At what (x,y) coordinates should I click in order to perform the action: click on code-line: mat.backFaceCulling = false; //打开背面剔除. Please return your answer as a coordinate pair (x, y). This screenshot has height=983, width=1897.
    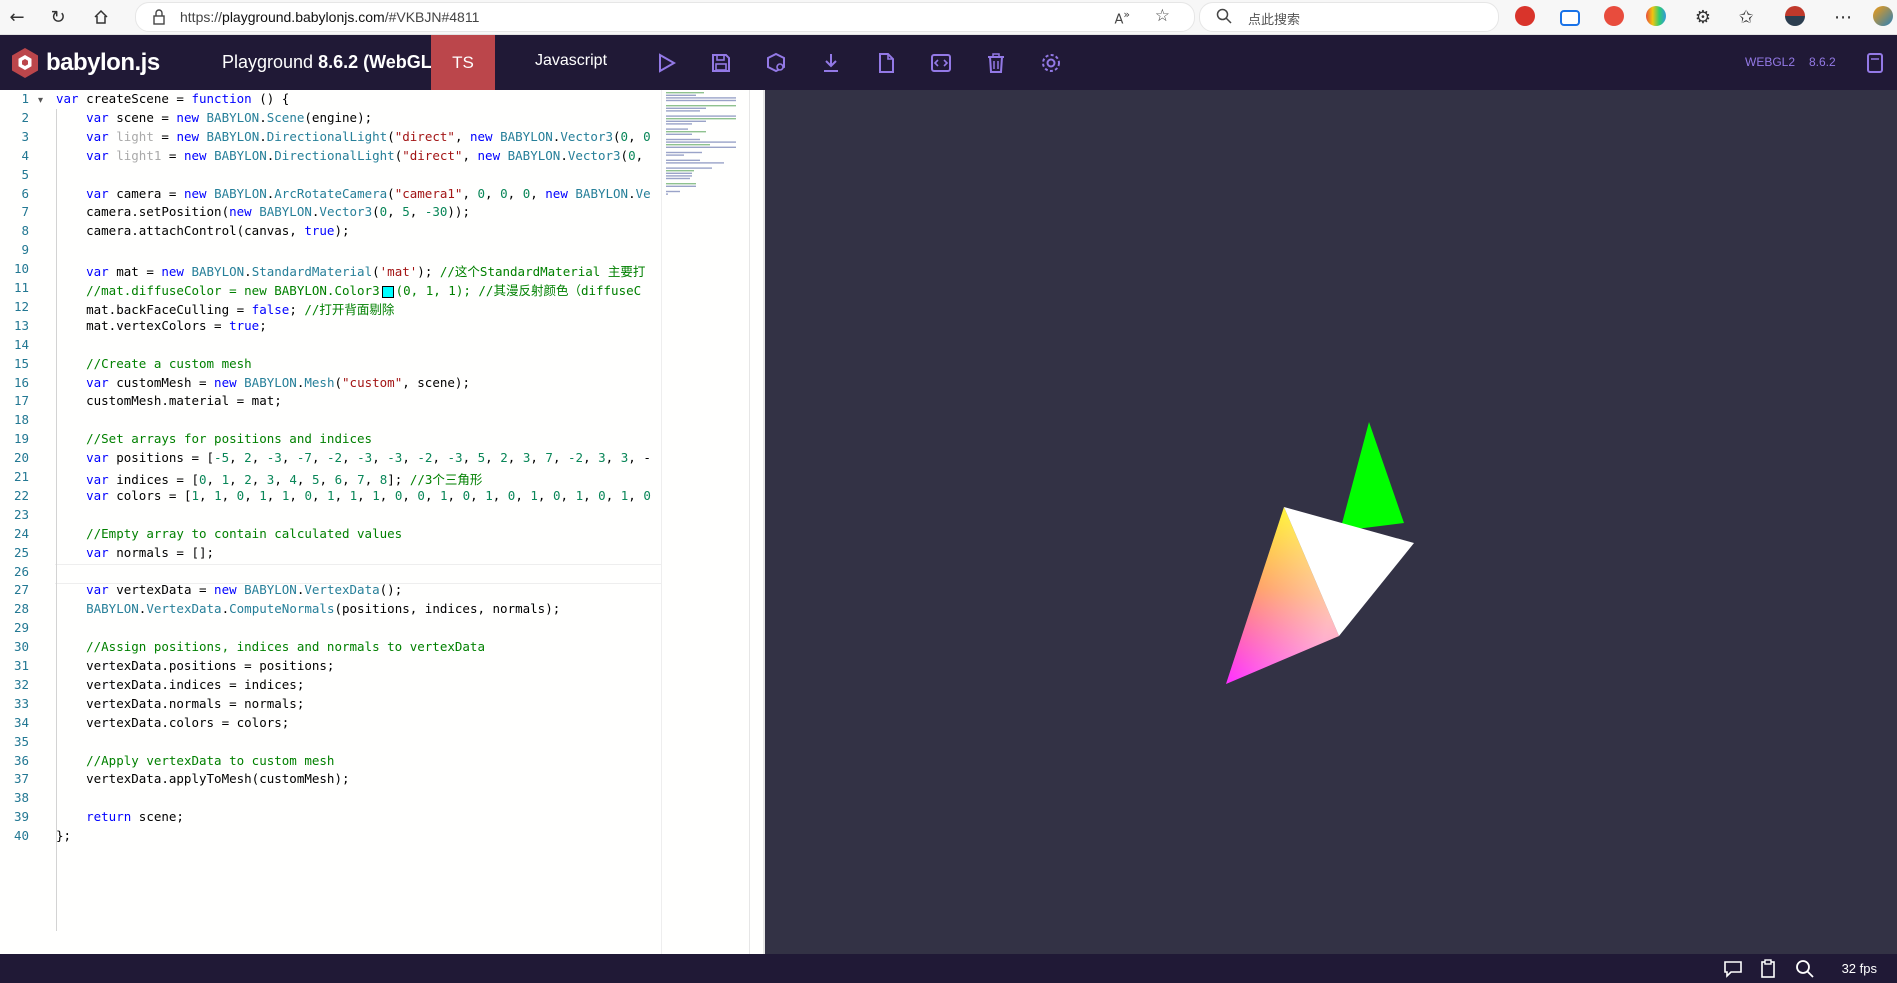
    Looking at the image, I should click on (225, 308).